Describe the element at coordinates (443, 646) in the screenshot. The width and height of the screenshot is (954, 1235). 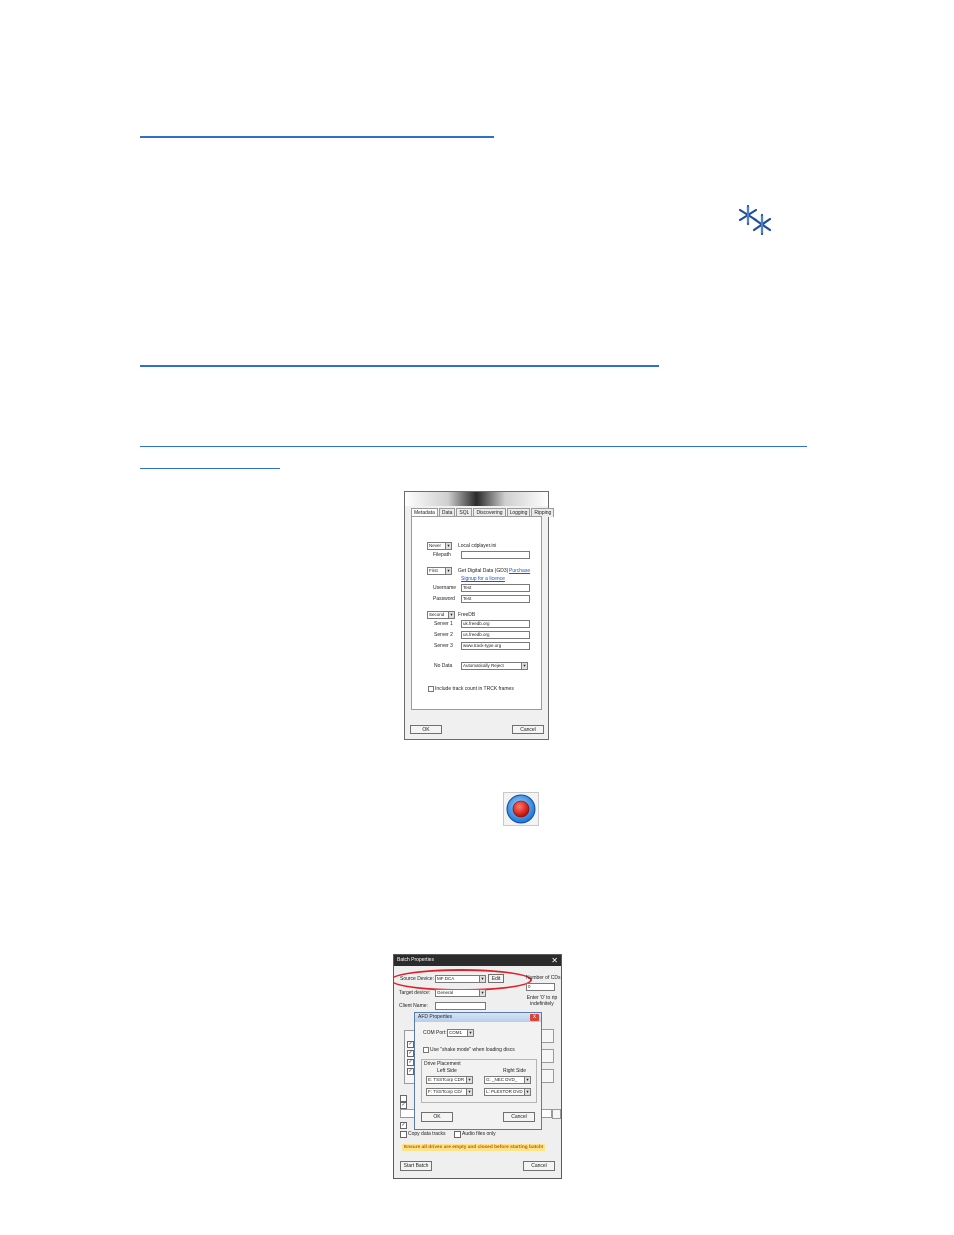
I see `server3-label: Server 3` at that location.